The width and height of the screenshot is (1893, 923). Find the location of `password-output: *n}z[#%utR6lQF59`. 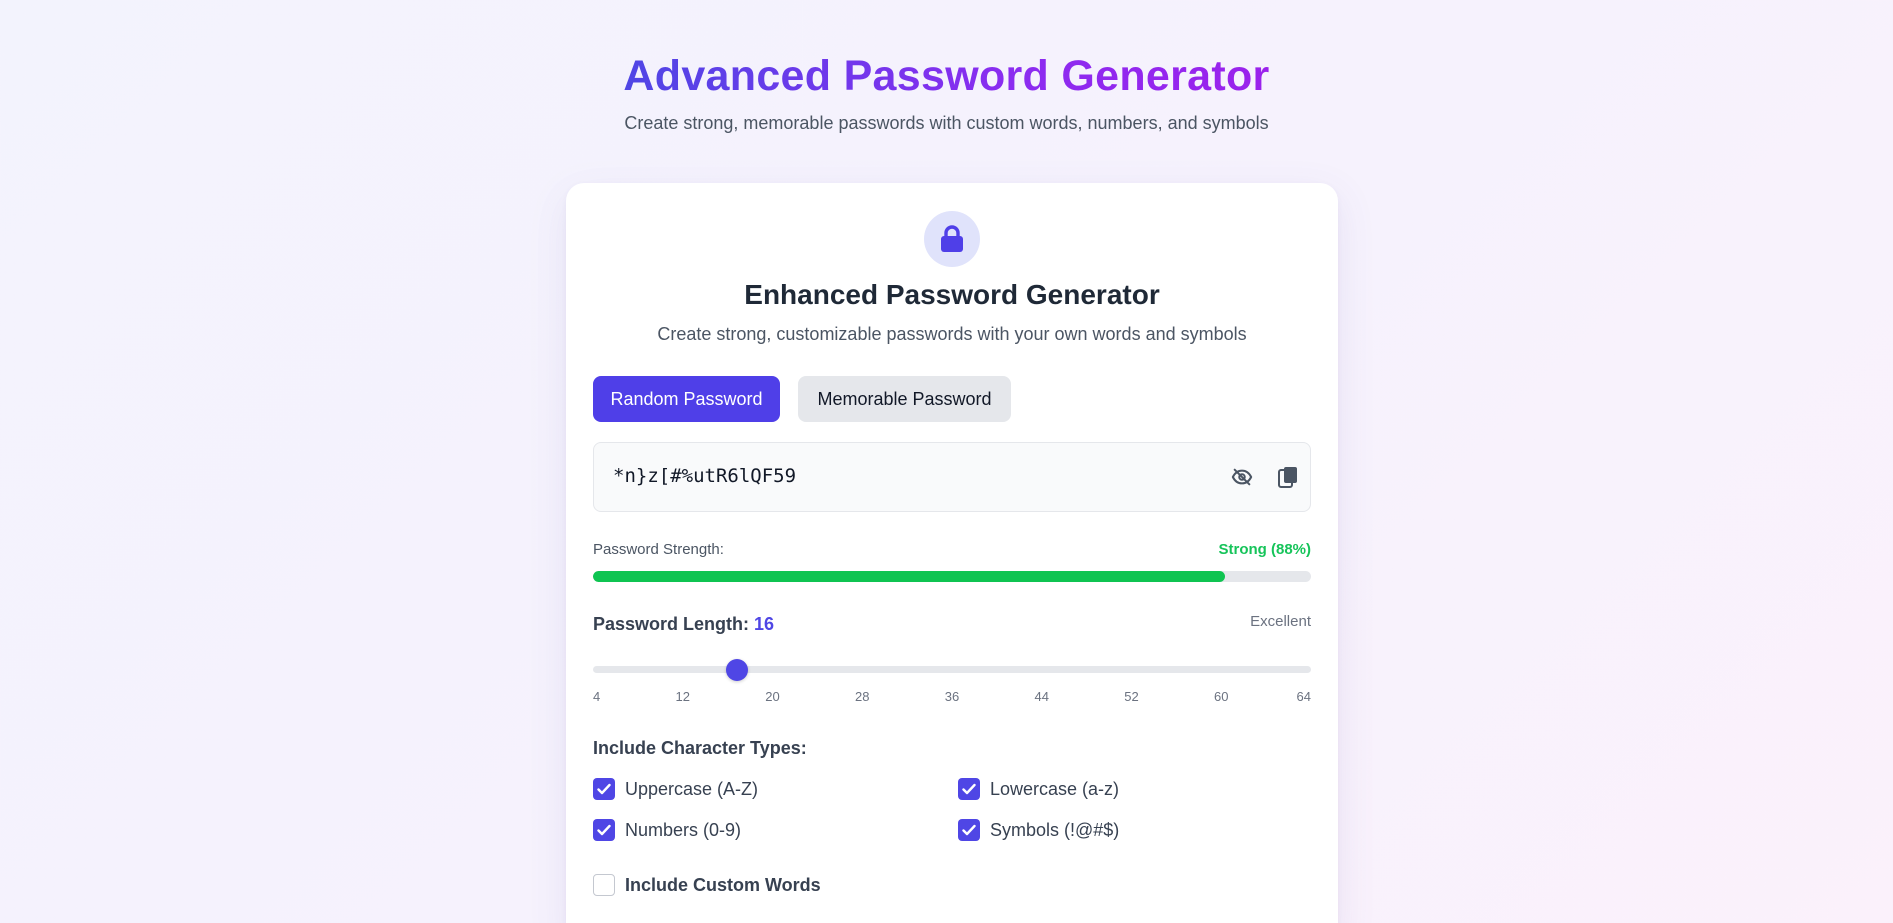

password-output: *n}z[#%utR6lQF59 is located at coordinates (952, 477).